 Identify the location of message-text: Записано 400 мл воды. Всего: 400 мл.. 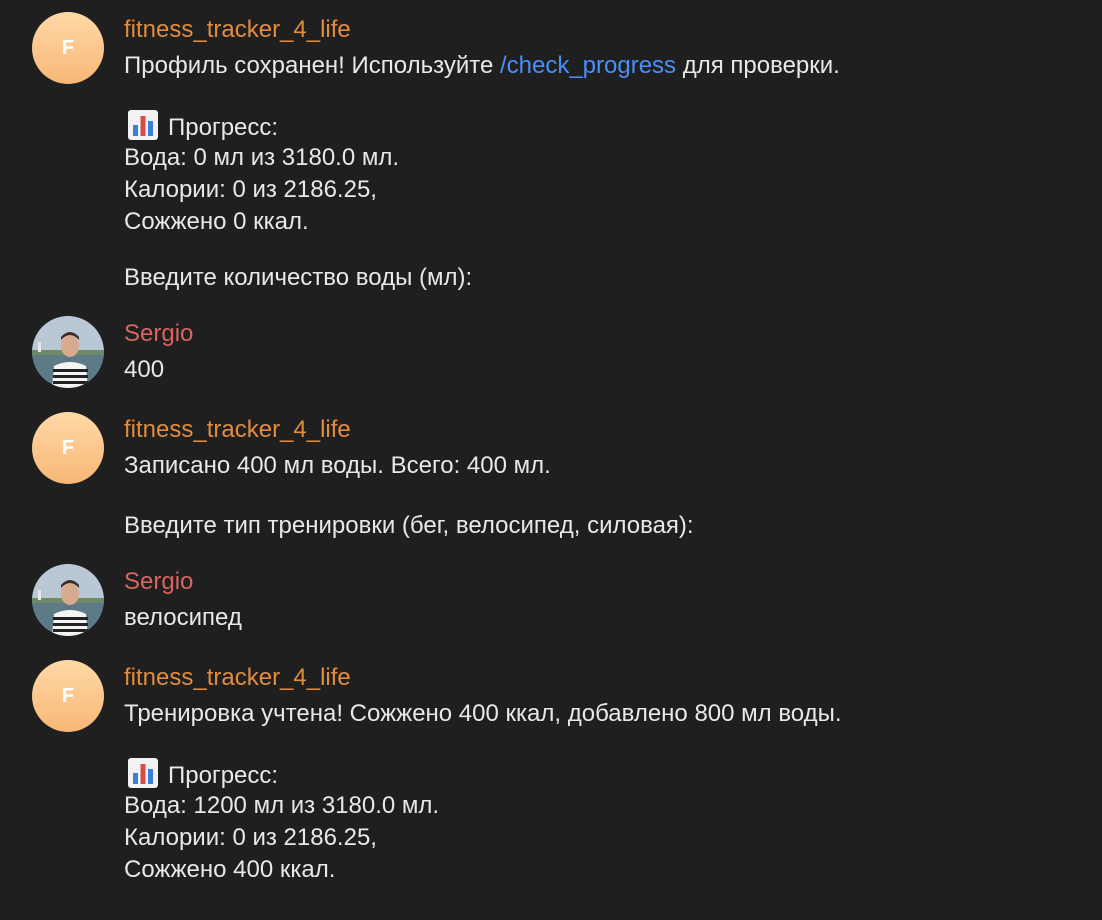
(337, 465).